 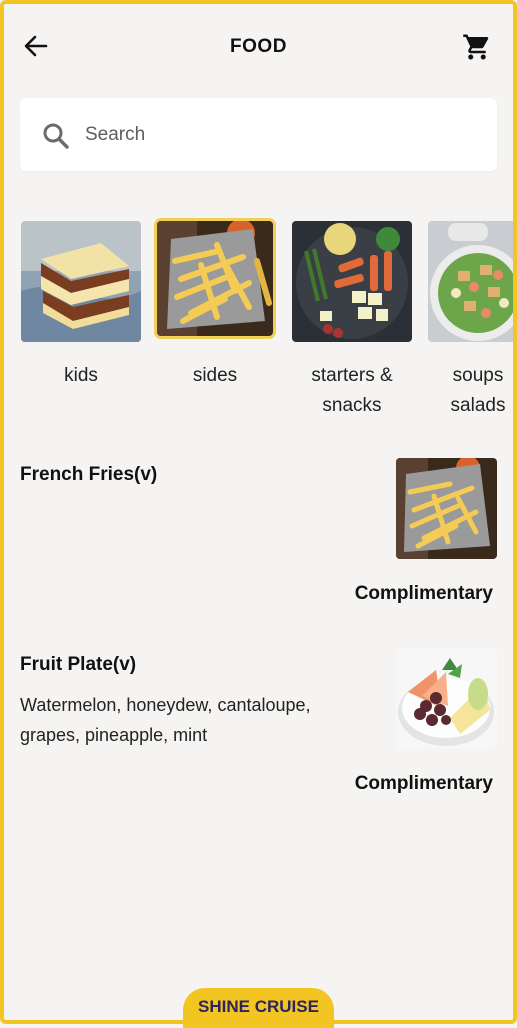 What do you see at coordinates (446, 508) in the screenshot?
I see `french-fries-image` at bounding box center [446, 508].